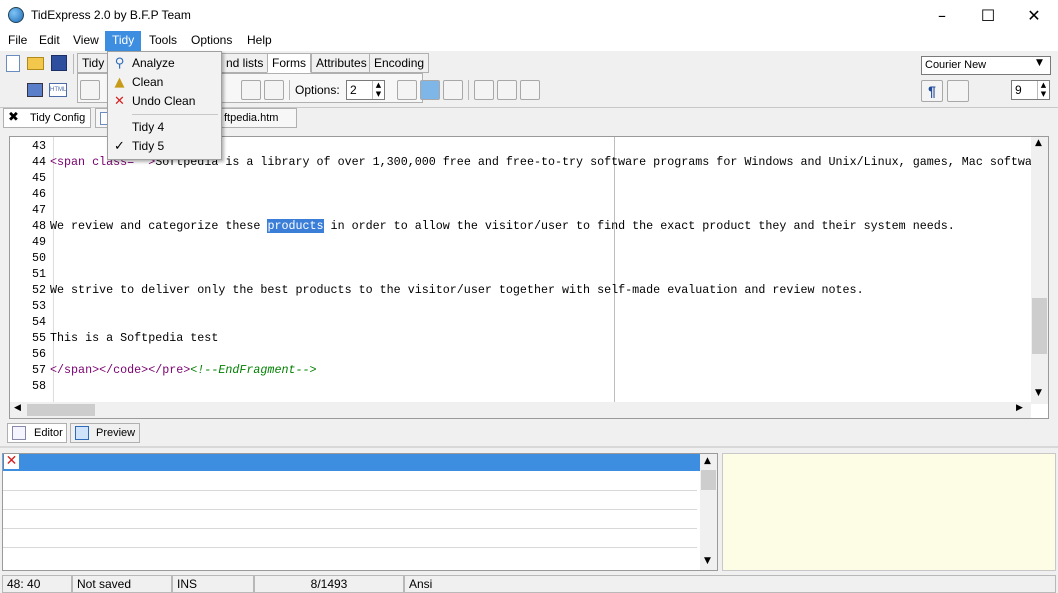  What do you see at coordinates (37, 584) in the screenshot?
I see `status-position: 48: 40` at bounding box center [37, 584].